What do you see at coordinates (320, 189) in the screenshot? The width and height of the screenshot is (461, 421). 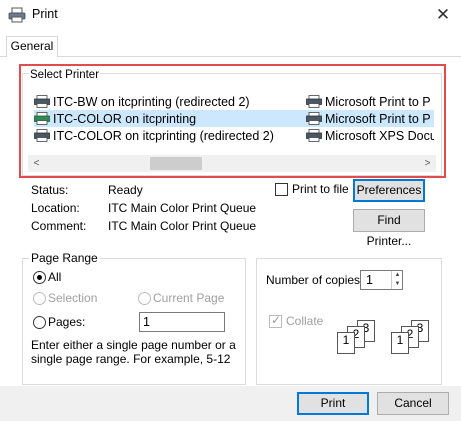 I see `print-to-file-label: Print to file` at bounding box center [320, 189].